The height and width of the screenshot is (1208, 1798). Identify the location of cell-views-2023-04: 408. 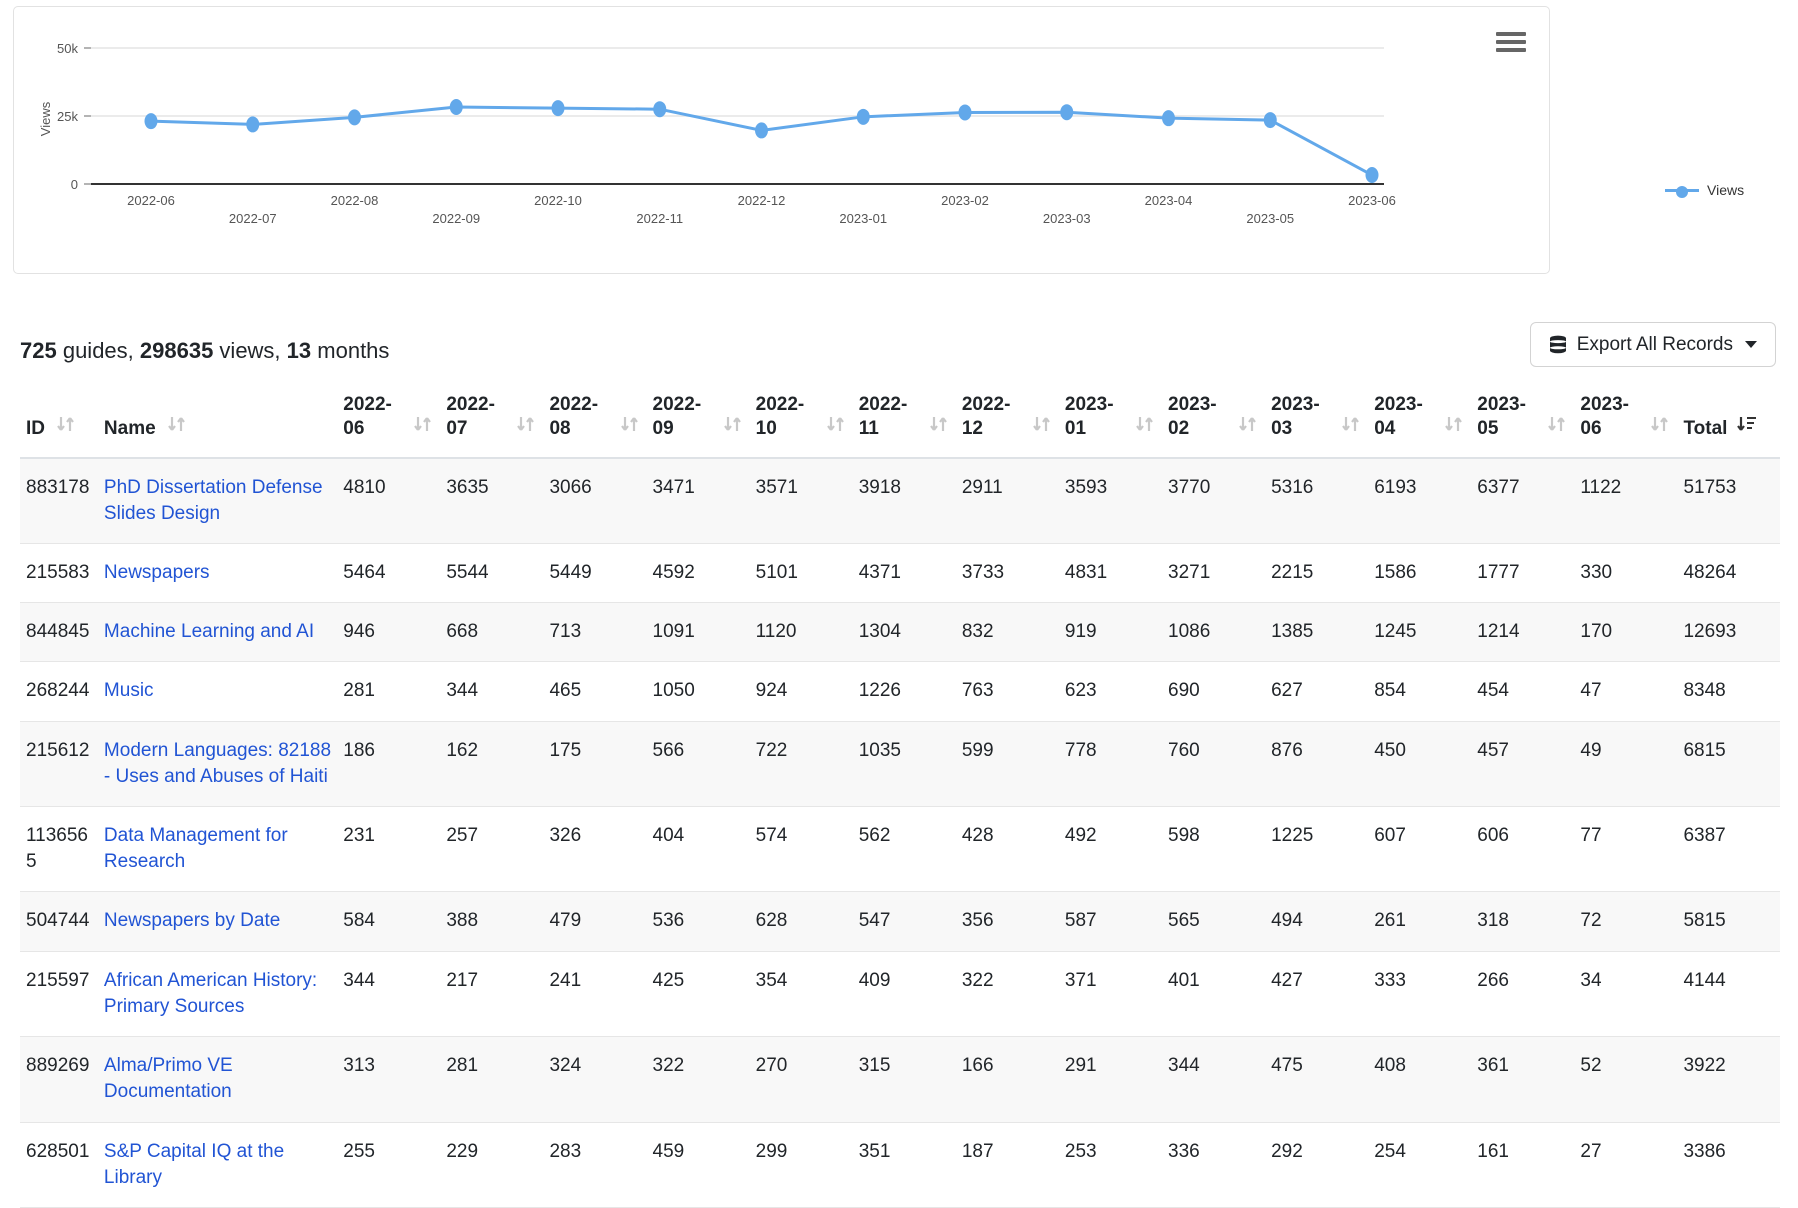
(1420, 1079).